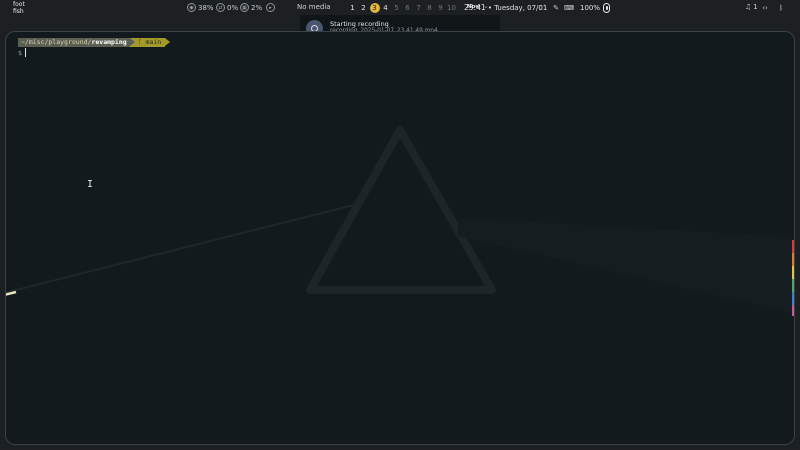 The width and height of the screenshot is (800, 450). Describe the element at coordinates (352, 8) in the screenshot. I see `workspace-1: 1` at that location.